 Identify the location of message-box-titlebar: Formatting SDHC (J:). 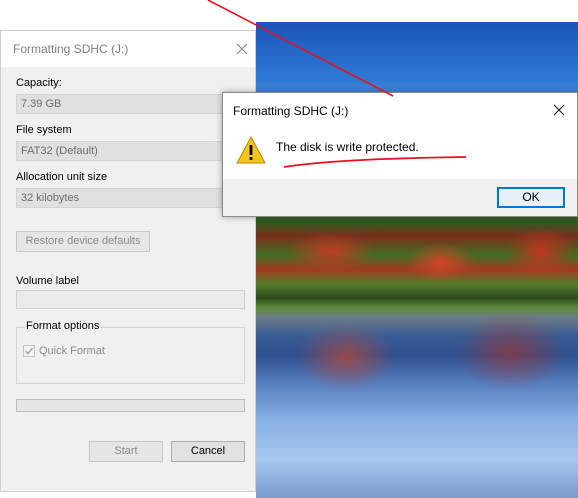
(400, 110).